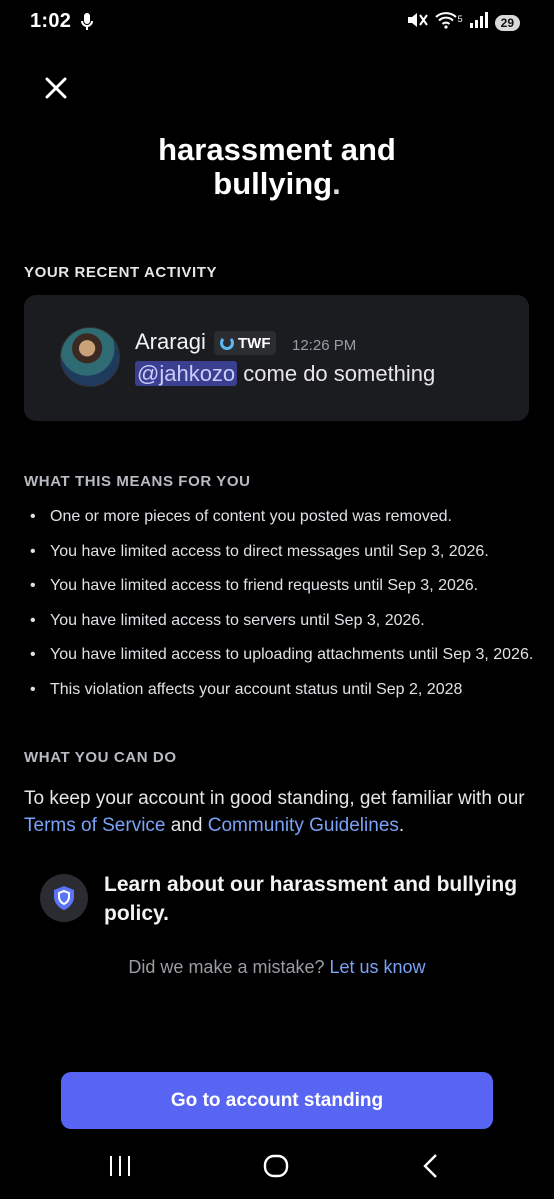 The height and width of the screenshot is (1199, 554). I want to click on server-tag-icon, so click(227, 343).